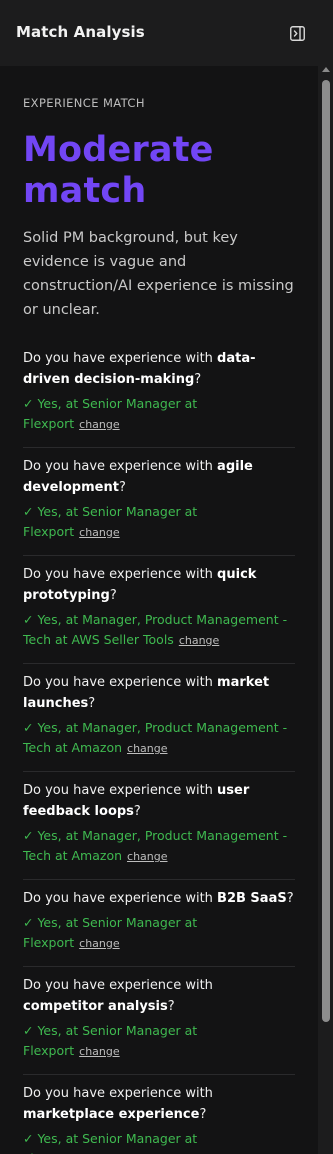  I want to click on scrollbar-thumb, so click(326, 551).